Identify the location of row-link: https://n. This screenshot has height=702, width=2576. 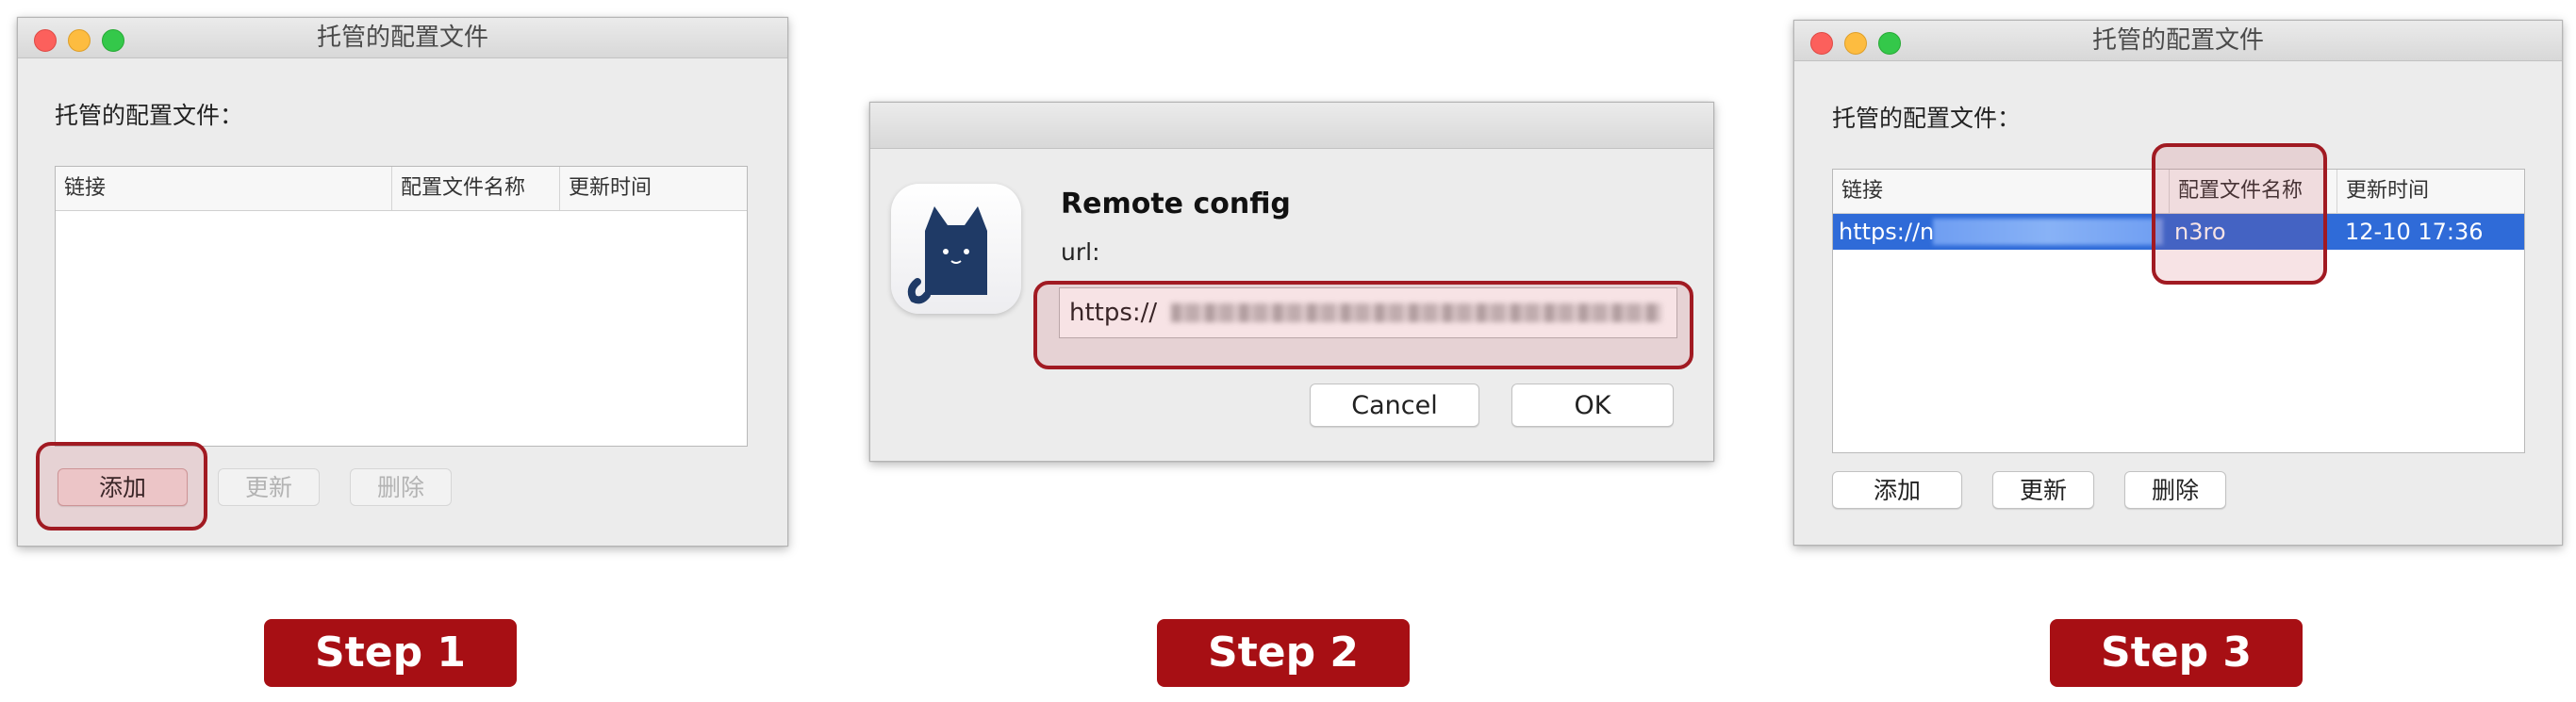
(1887, 232).